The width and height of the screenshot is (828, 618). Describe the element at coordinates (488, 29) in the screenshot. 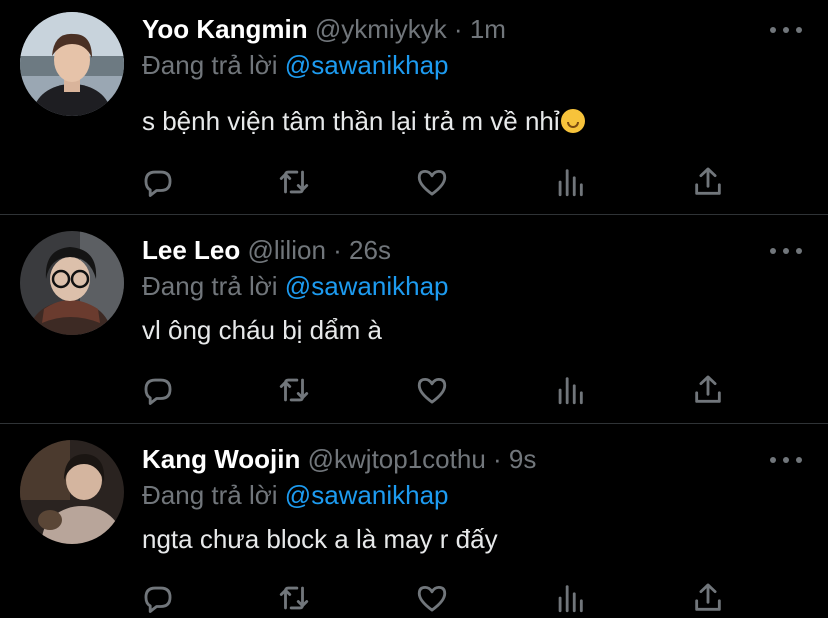

I see `timestamp: 1m` at that location.